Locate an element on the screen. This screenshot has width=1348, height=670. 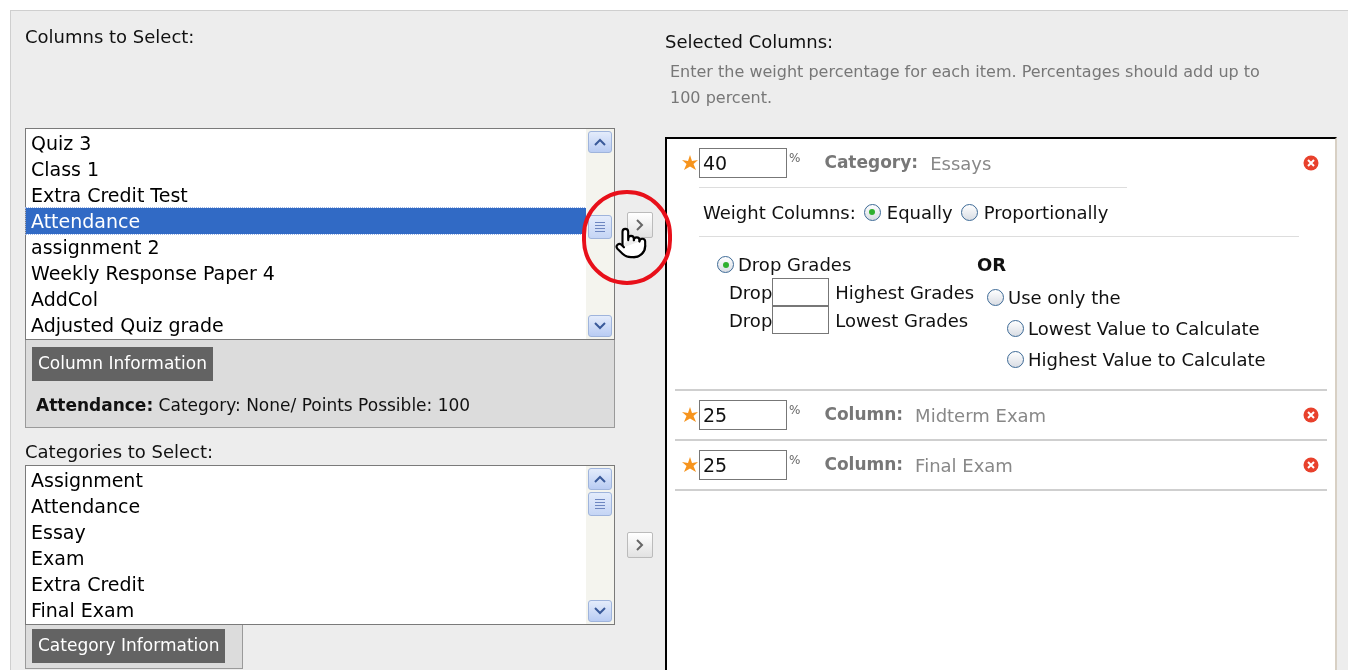
radio-label: Proportionally is located at coordinates (1046, 212).